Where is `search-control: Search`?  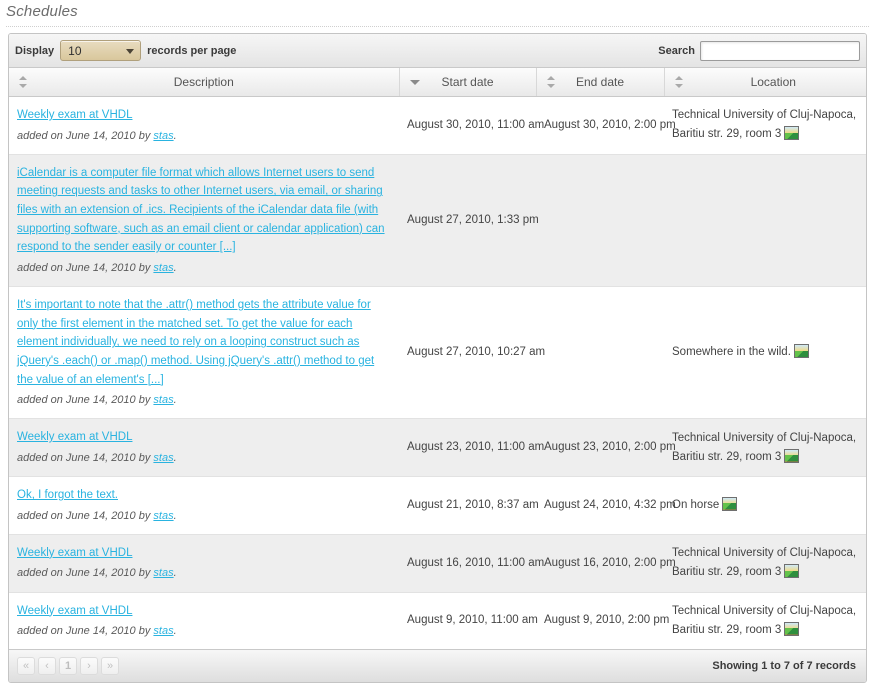
search-control: Search is located at coordinates (759, 50).